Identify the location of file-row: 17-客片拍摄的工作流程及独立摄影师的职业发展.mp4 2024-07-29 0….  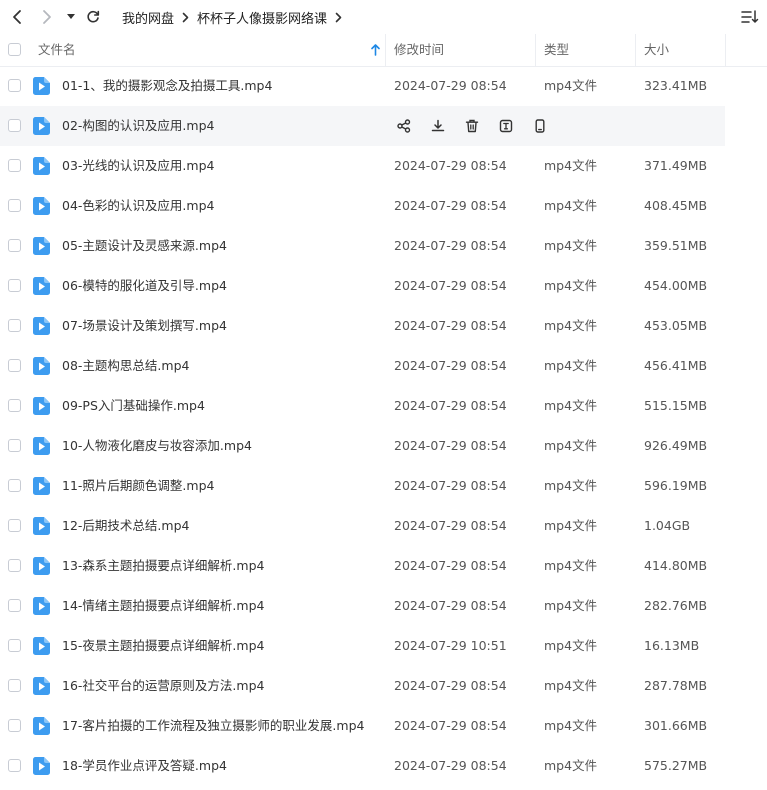
(362, 726).